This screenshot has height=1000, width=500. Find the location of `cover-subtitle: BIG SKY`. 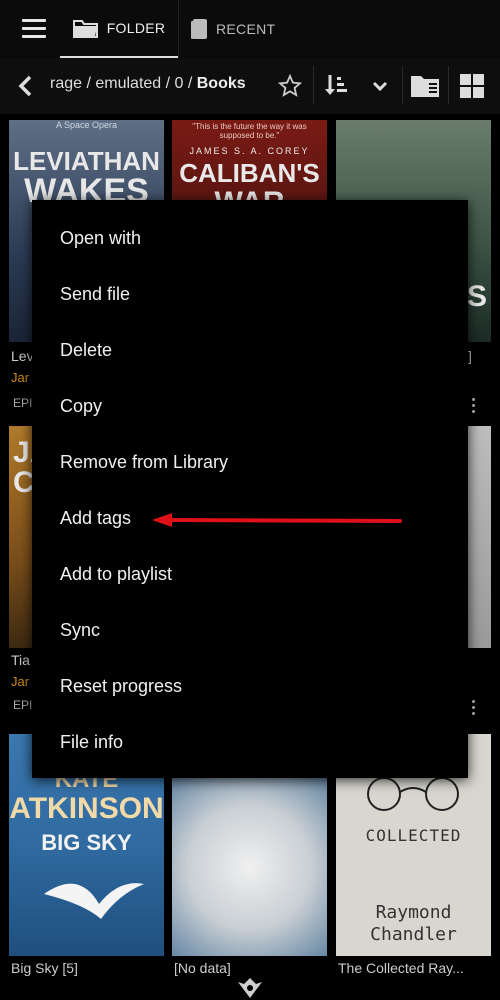

cover-subtitle: BIG SKY is located at coordinates (86, 842).